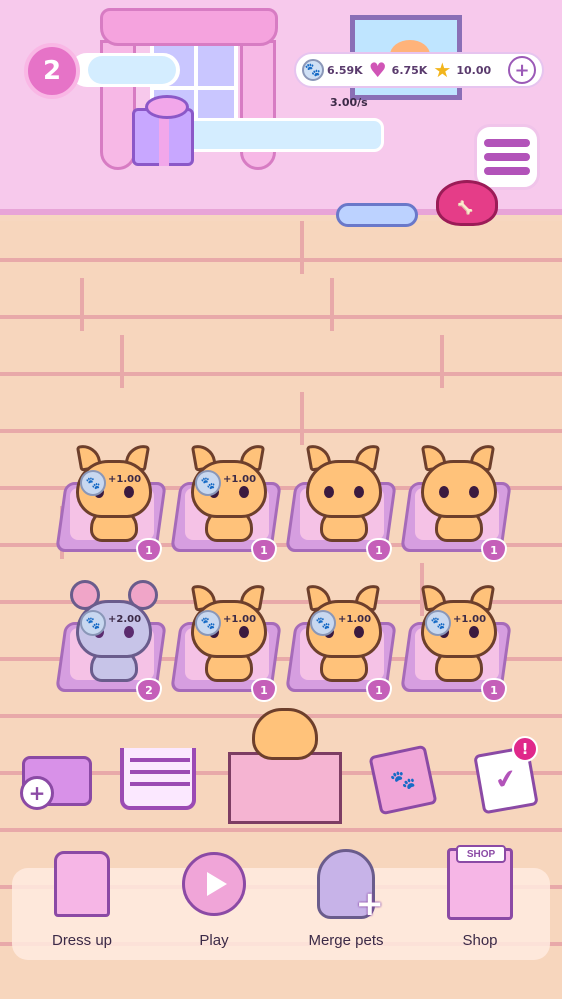  I want to click on pet-box-icon, so click(285, 788).